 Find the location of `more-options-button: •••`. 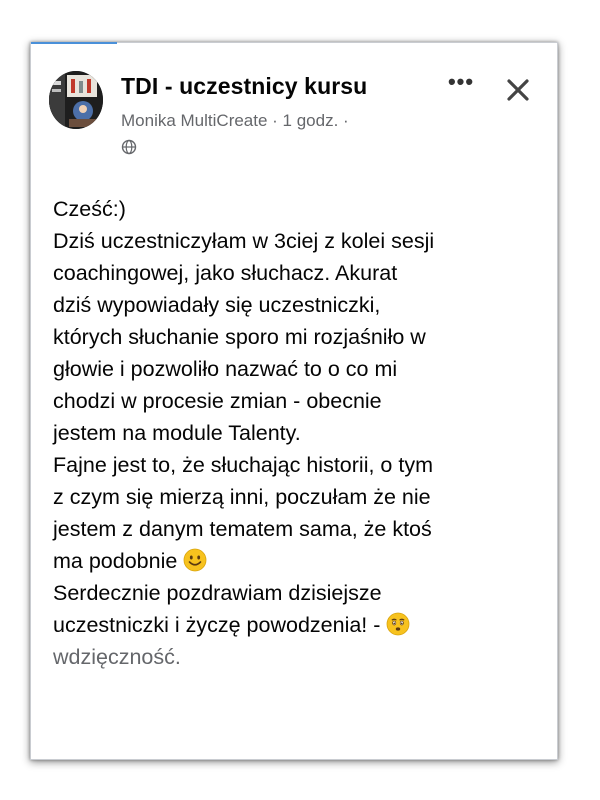

more-options-button: ••• is located at coordinates (461, 84).